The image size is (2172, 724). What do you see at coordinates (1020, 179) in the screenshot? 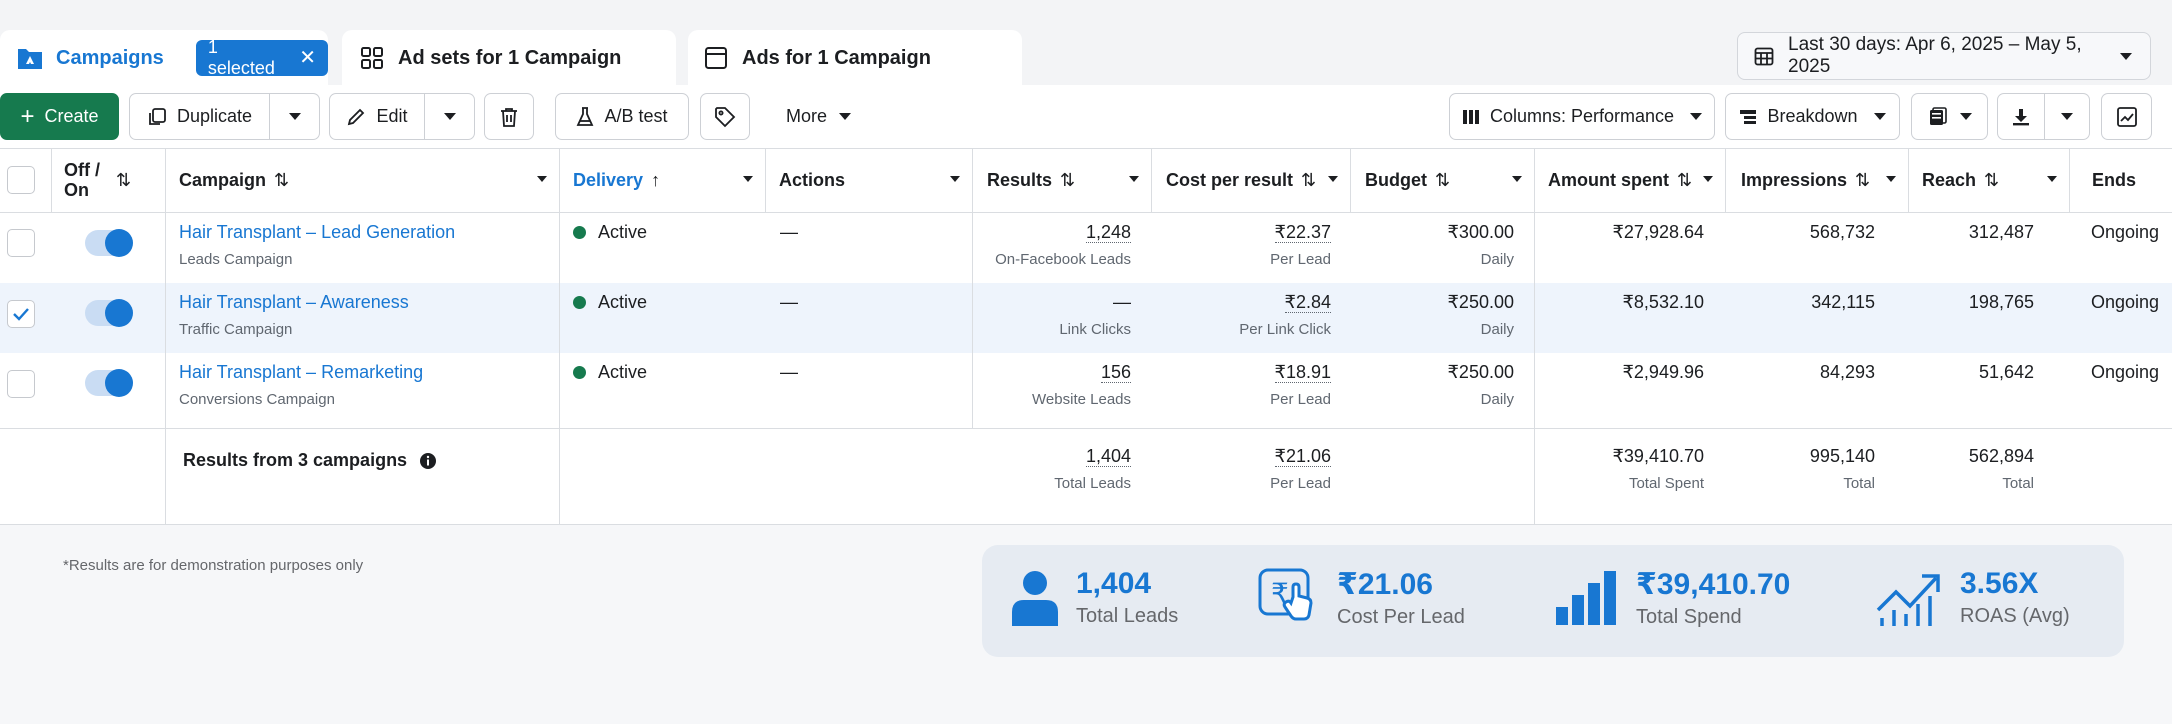
I see `header-results-label: Results` at bounding box center [1020, 179].